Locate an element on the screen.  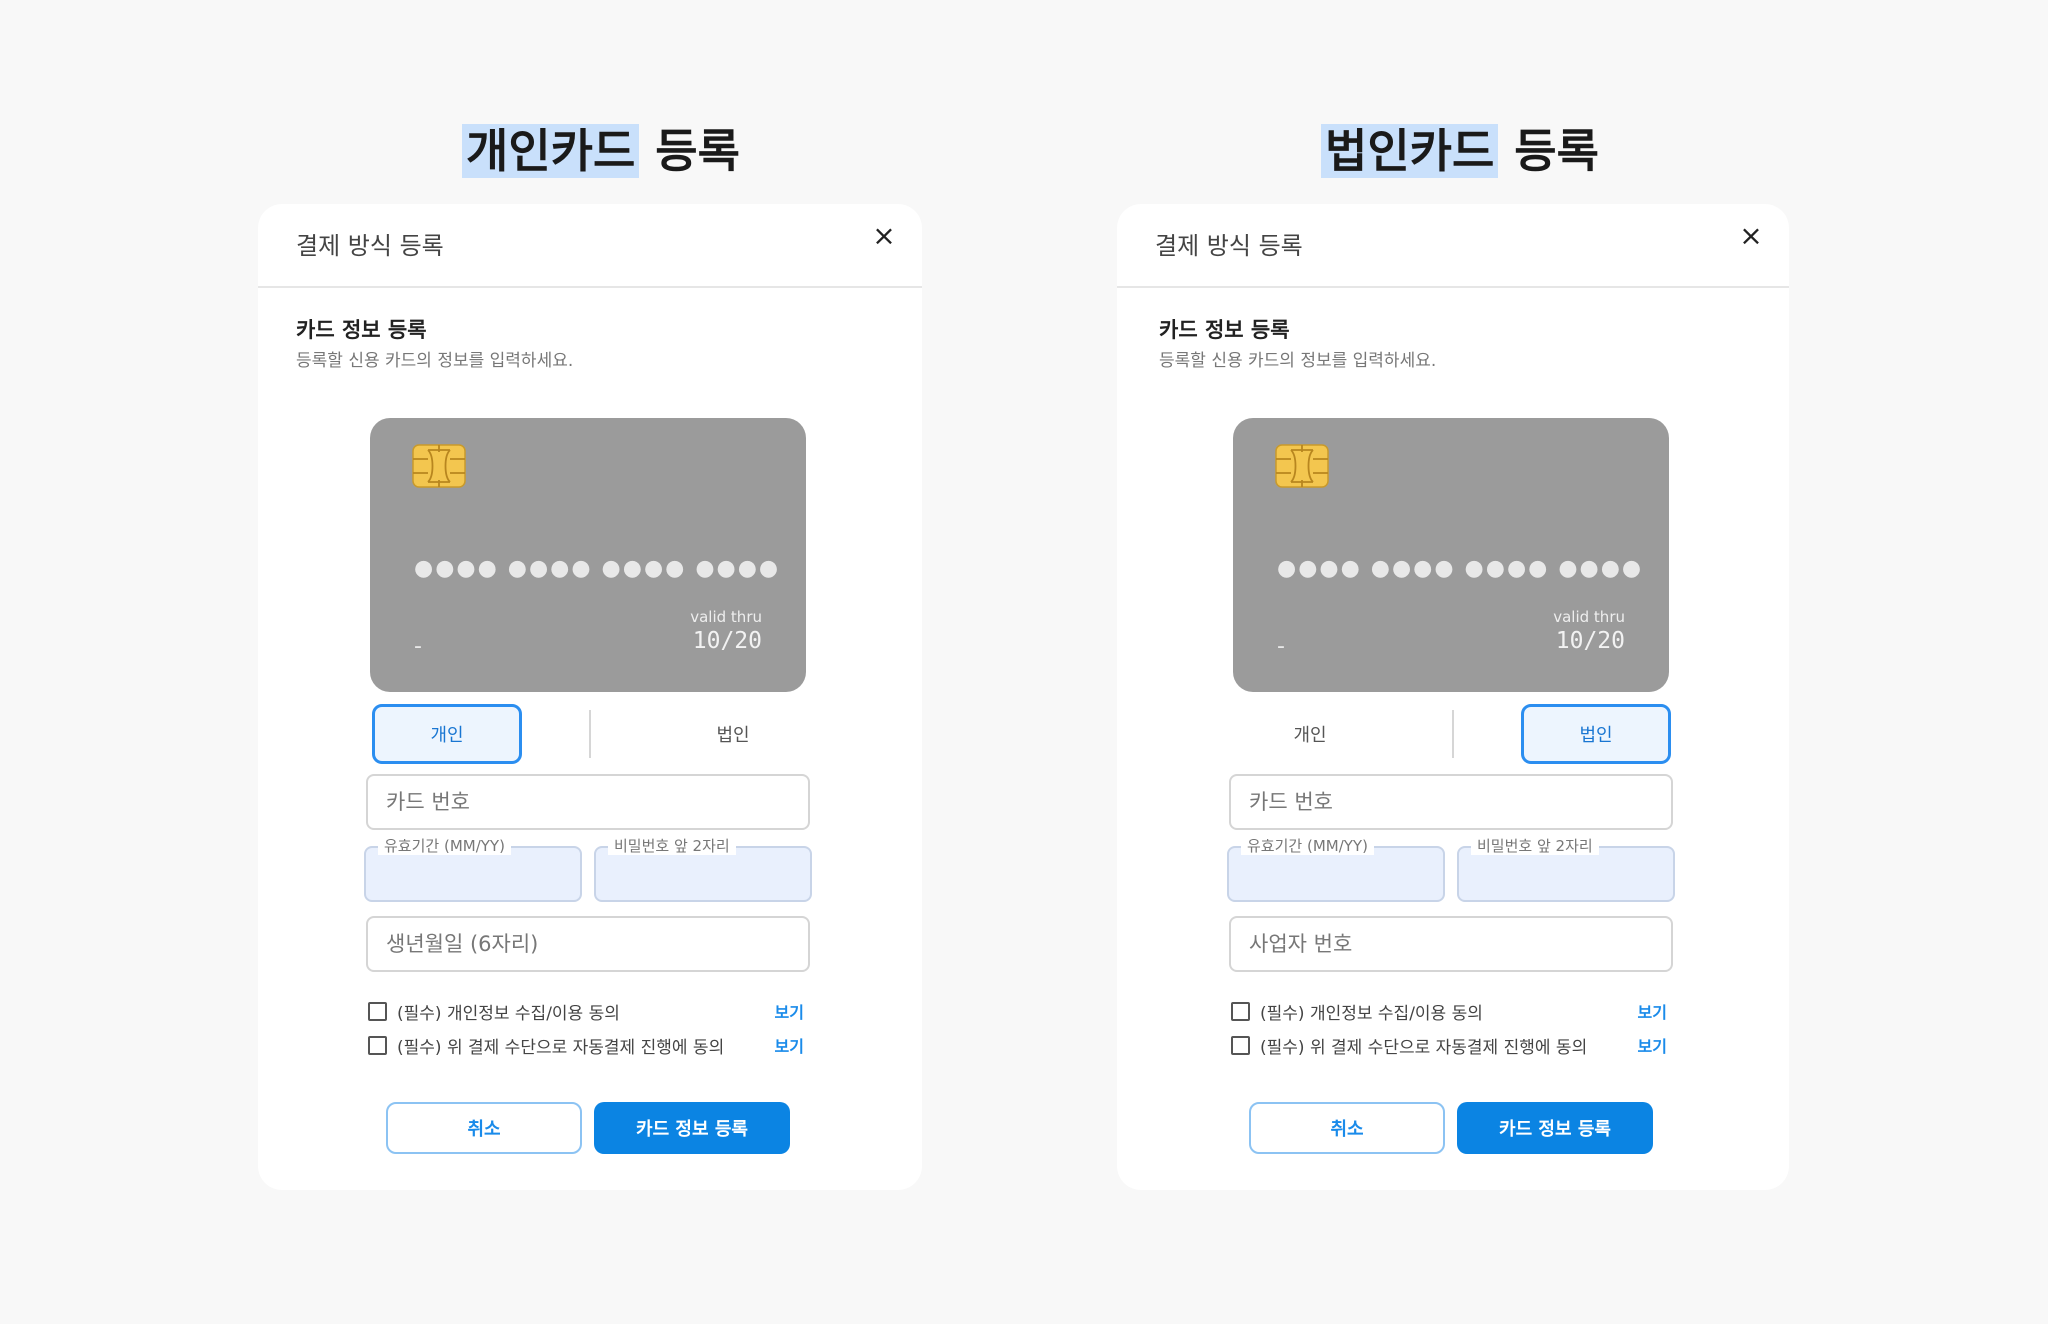
panel-heading-personal: 개인카드 등록 is located at coordinates (601, 151).